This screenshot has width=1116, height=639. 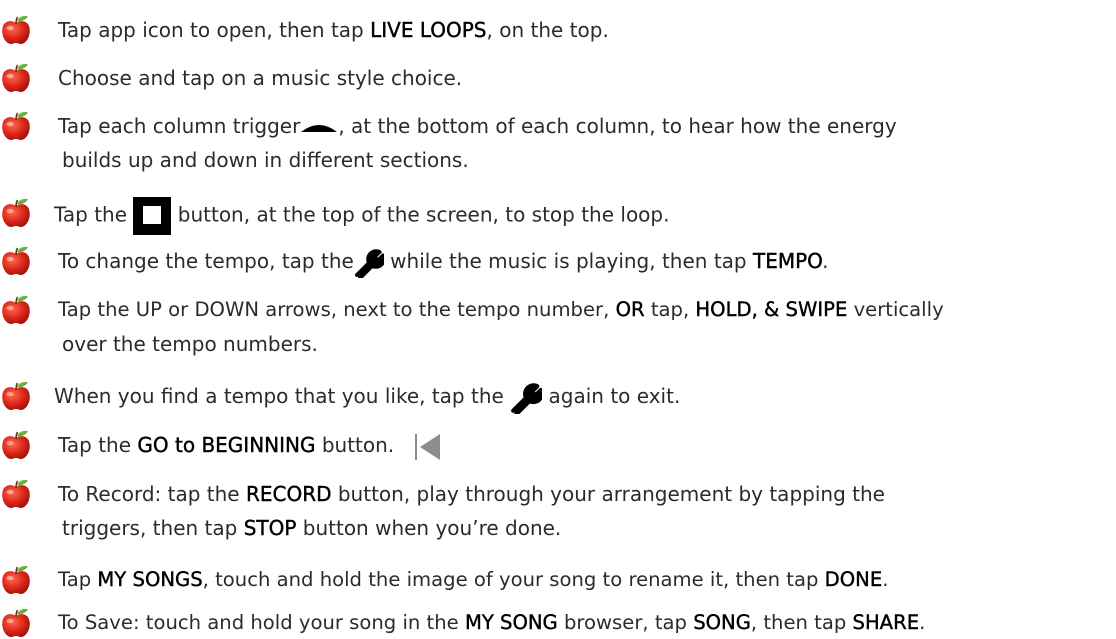 What do you see at coordinates (190, 344) in the screenshot?
I see `step-text-continued: over the tempo numbers.` at bounding box center [190, 344].